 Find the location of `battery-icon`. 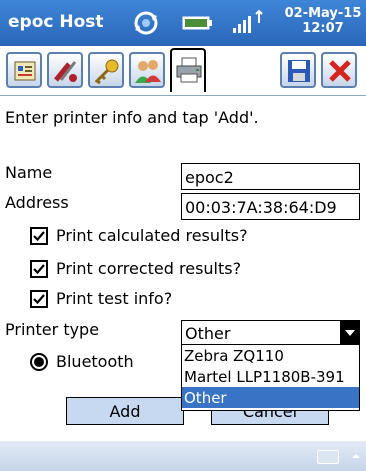

battery-icon is located at coordinates (197, 23).